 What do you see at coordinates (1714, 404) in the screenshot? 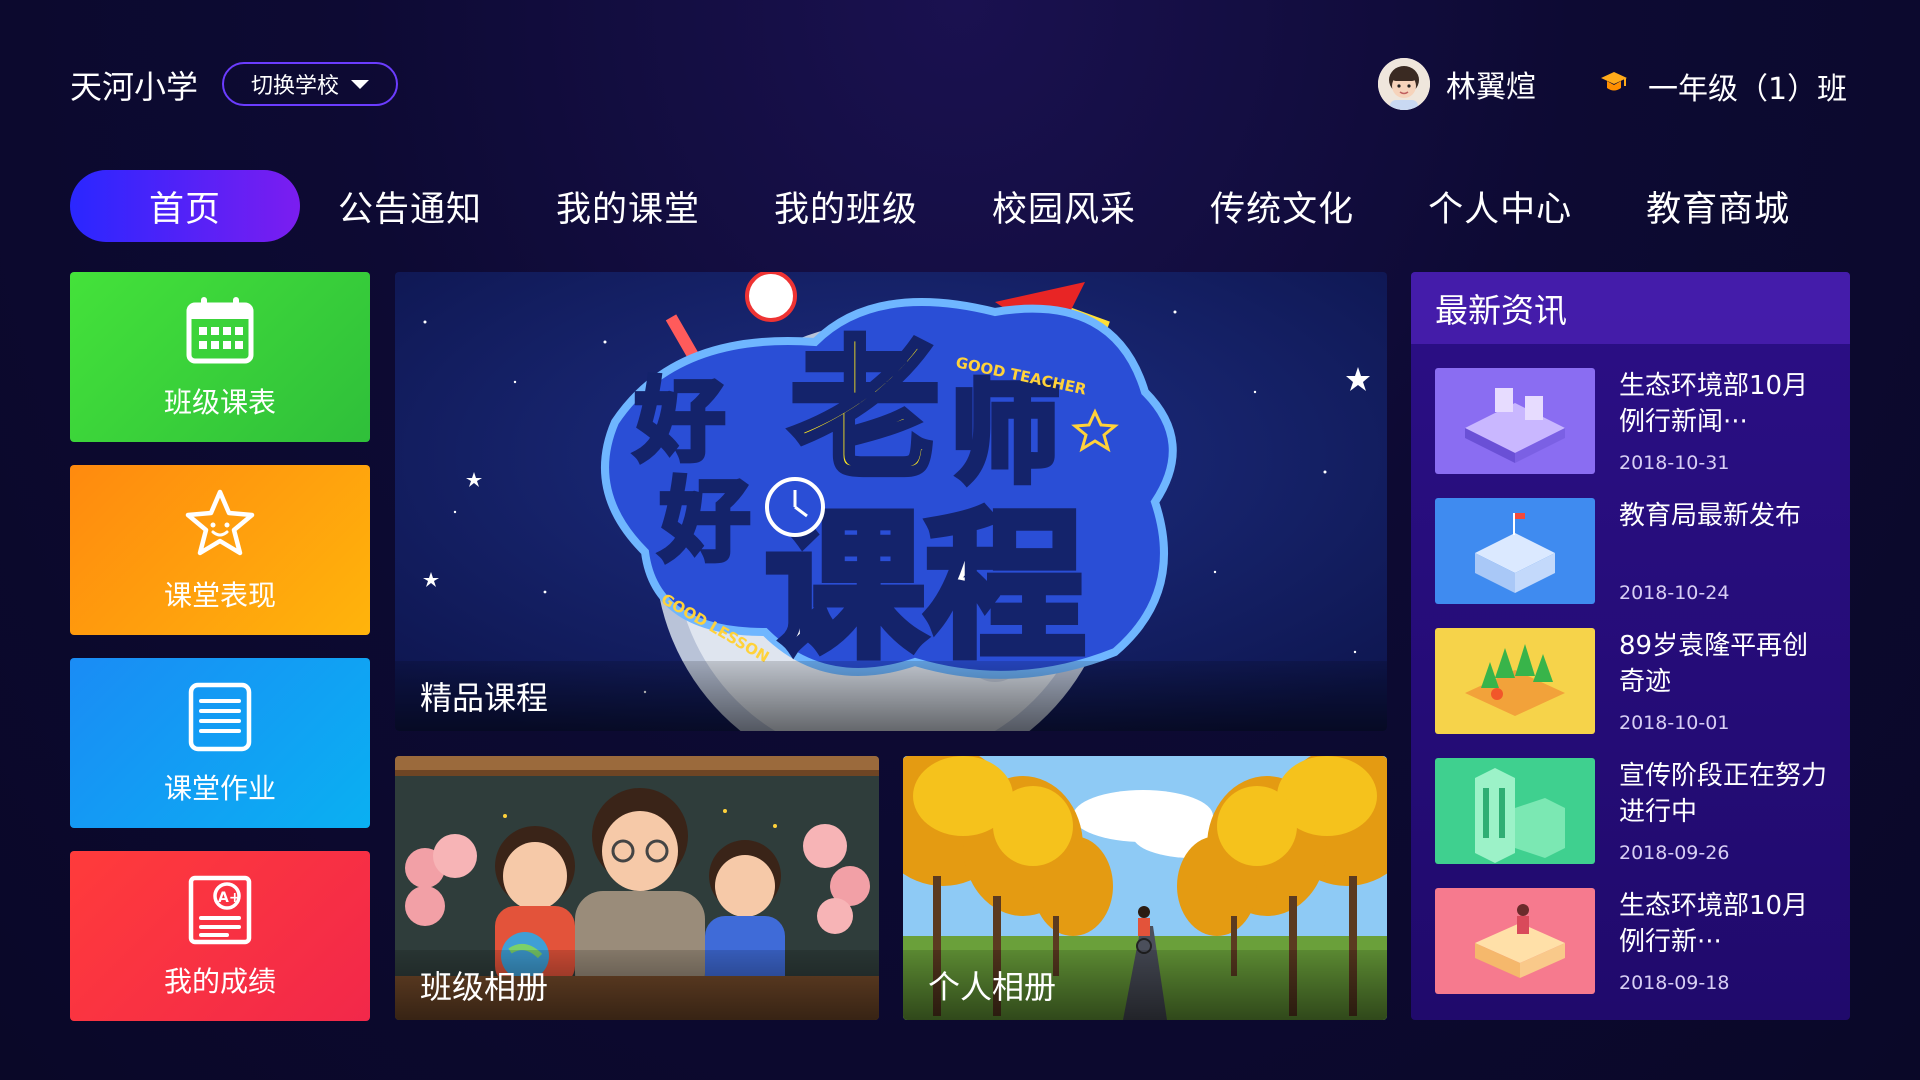
I see `news-title: 生态环境部10月例行新闻···` at bounding box center [1714, 404].